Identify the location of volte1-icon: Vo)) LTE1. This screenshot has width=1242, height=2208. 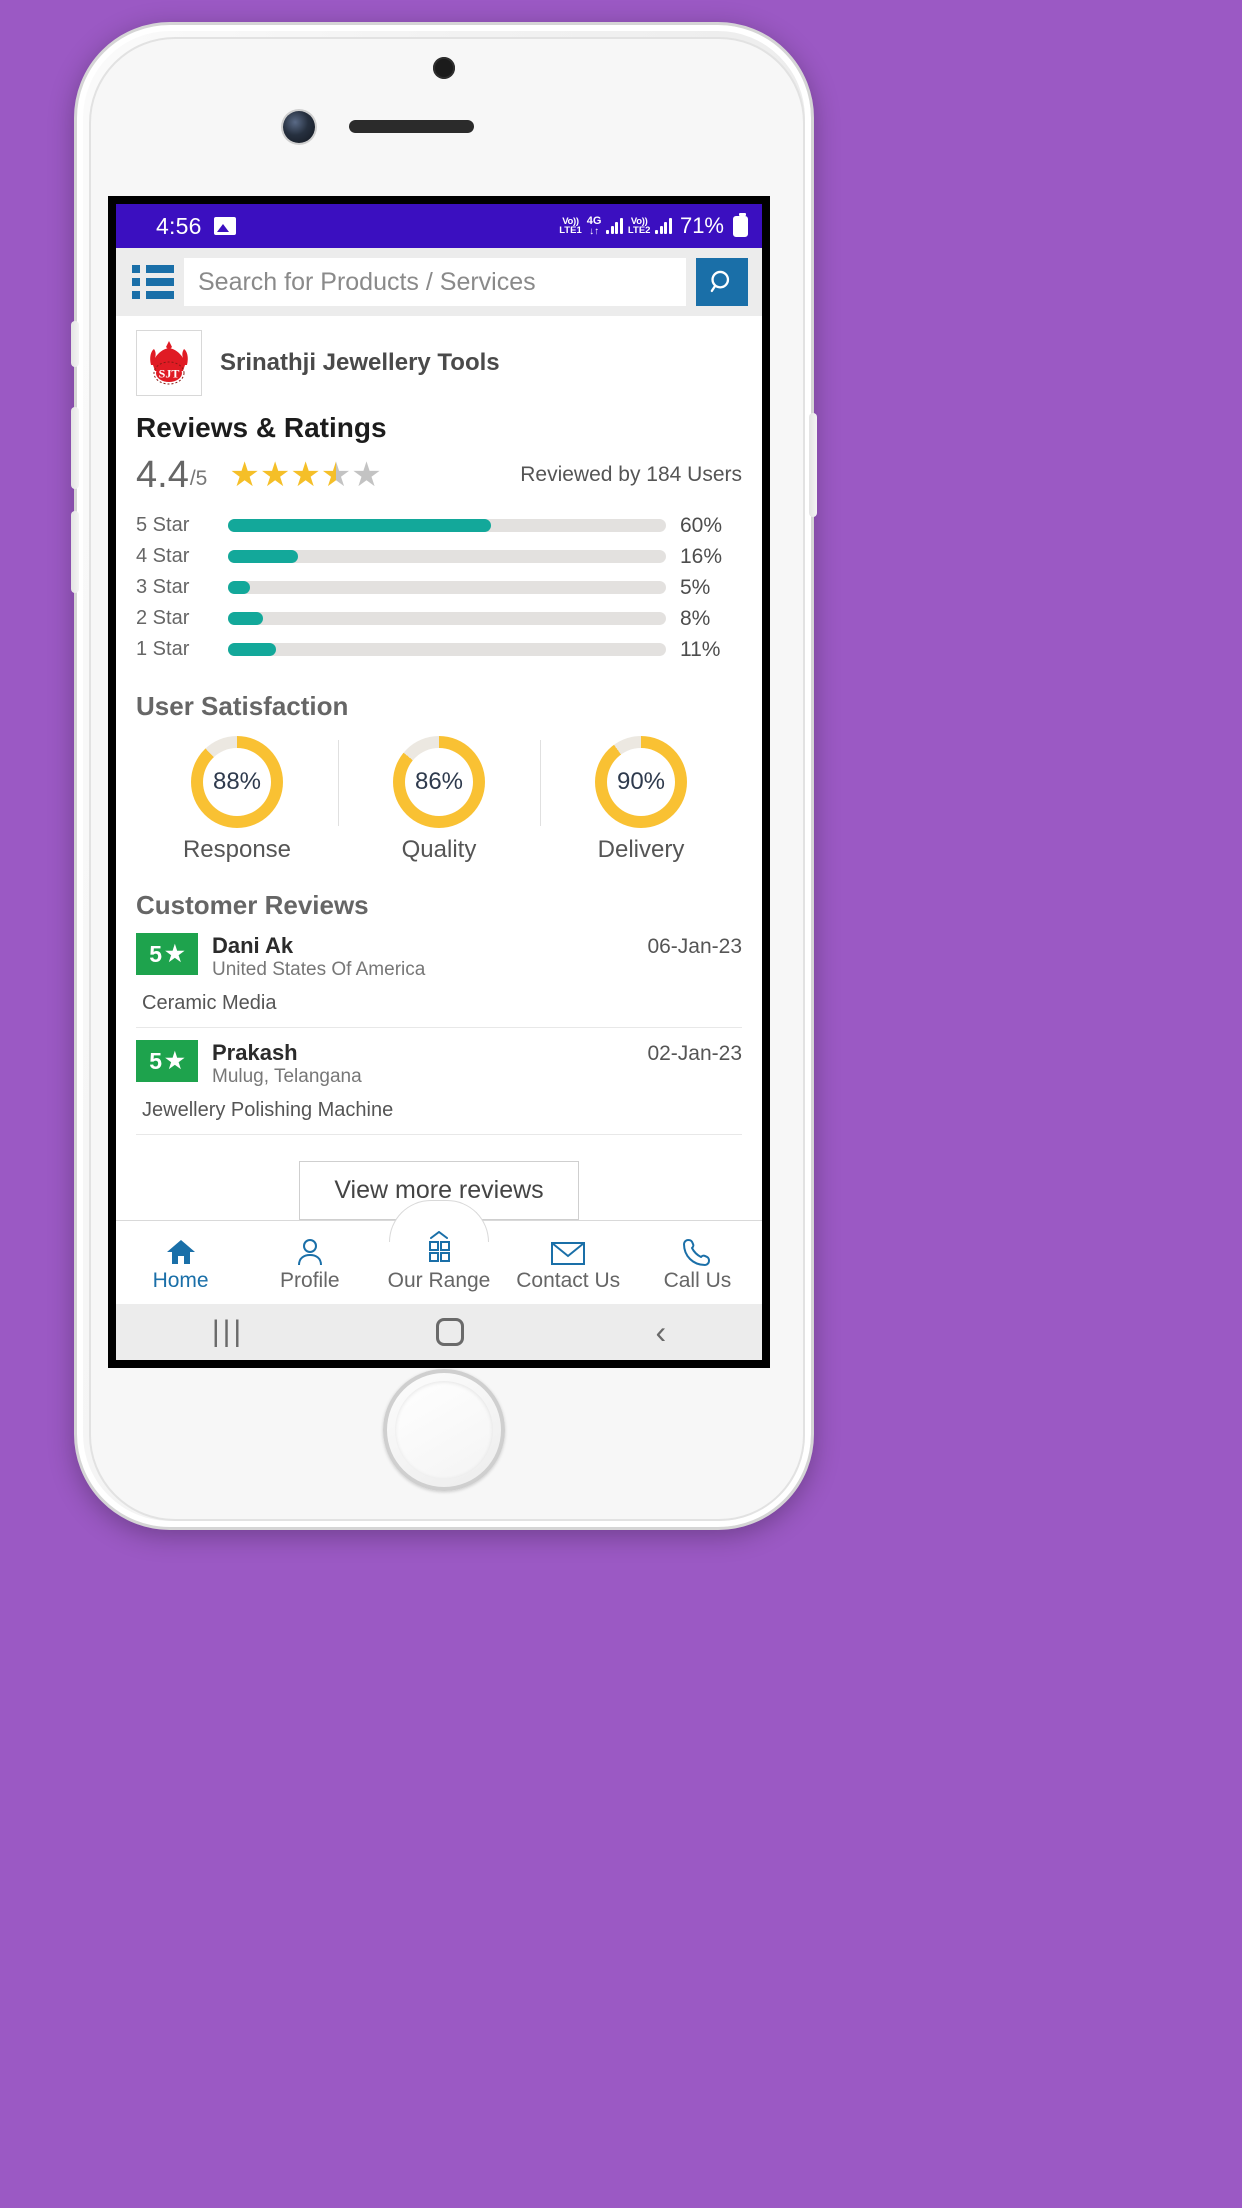
(570, 226).